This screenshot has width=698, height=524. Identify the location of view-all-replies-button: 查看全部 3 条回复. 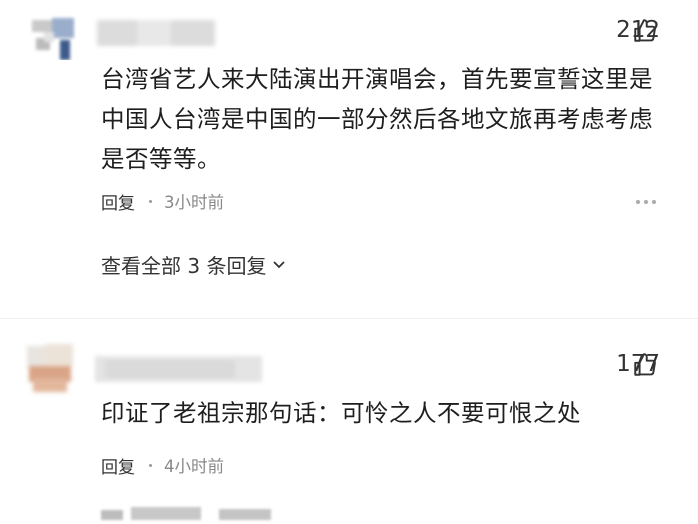
(193, 264).